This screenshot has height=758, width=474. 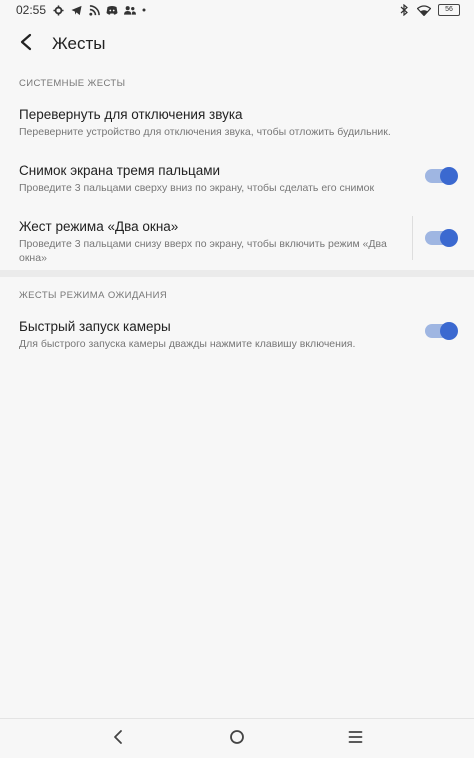 I want to click on arrow-left-icon, so click(x=26, y=44).